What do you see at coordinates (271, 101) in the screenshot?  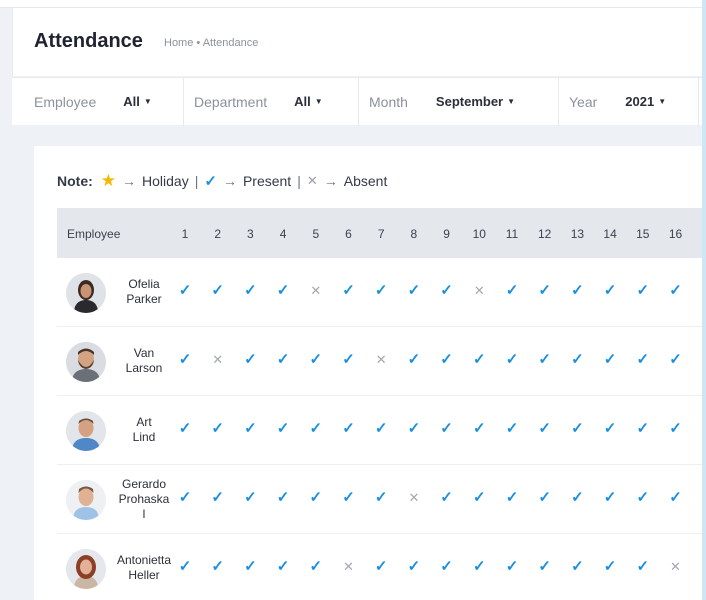 I see `department-filter: Department All ▼` at bounding box center [271, 101].